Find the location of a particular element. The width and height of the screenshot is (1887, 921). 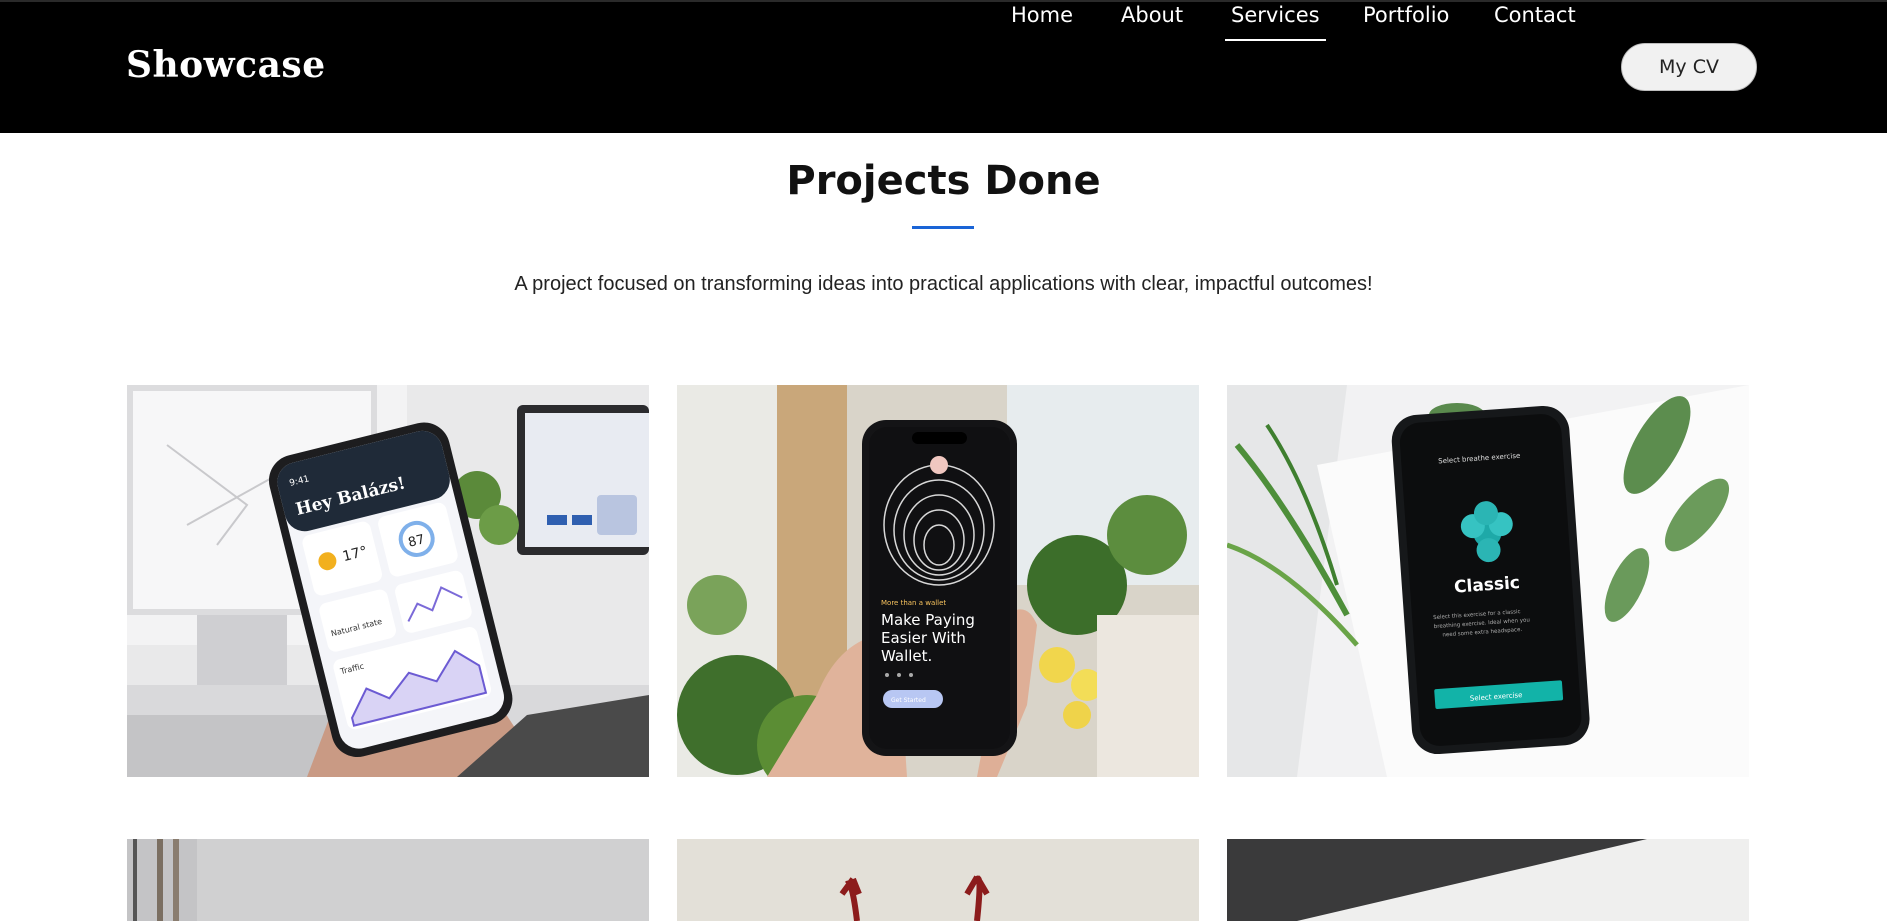

nav-services: Services is located at coordinates (1275, 21).